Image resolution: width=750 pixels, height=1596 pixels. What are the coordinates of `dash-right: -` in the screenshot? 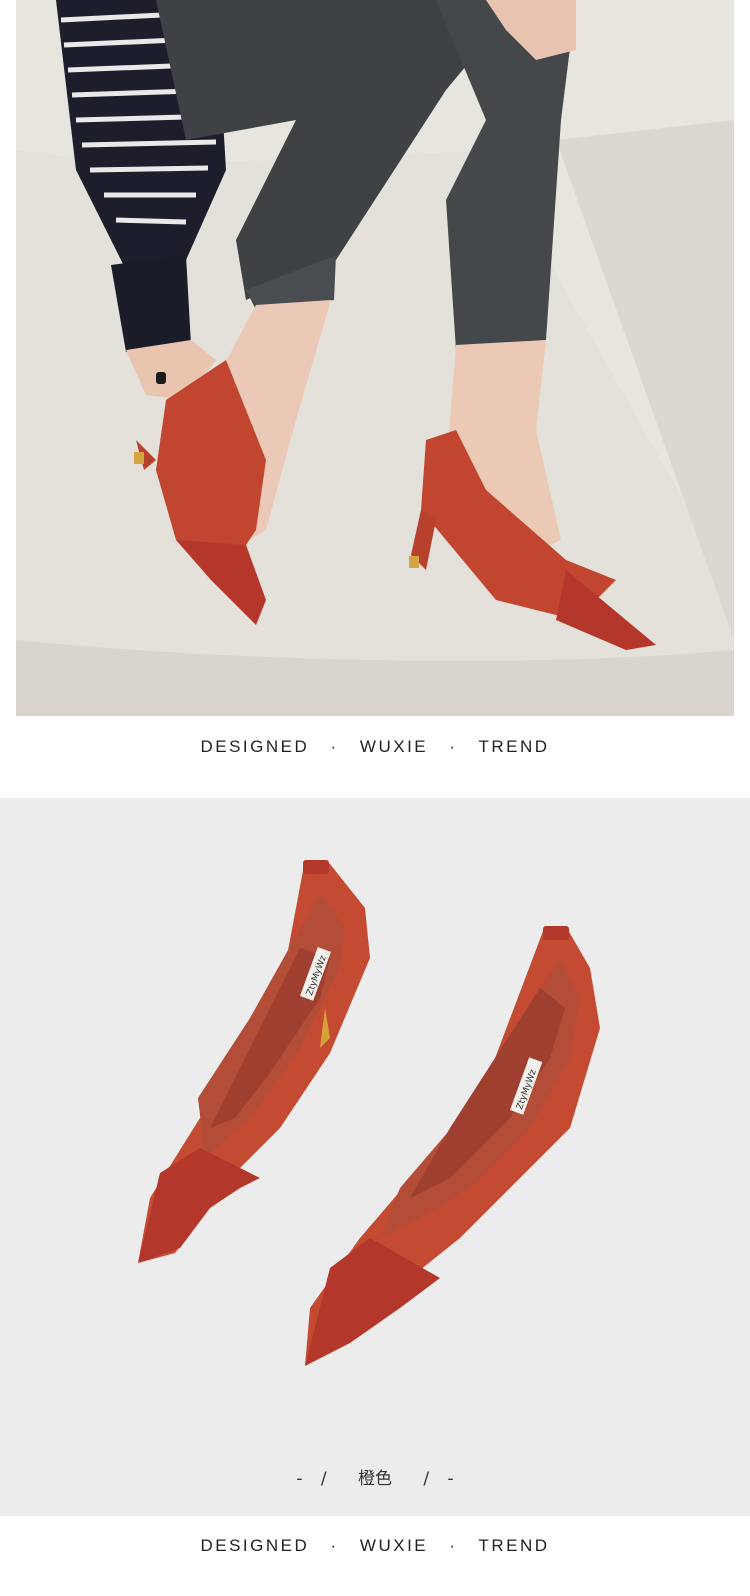 It's located at (450, 1479).